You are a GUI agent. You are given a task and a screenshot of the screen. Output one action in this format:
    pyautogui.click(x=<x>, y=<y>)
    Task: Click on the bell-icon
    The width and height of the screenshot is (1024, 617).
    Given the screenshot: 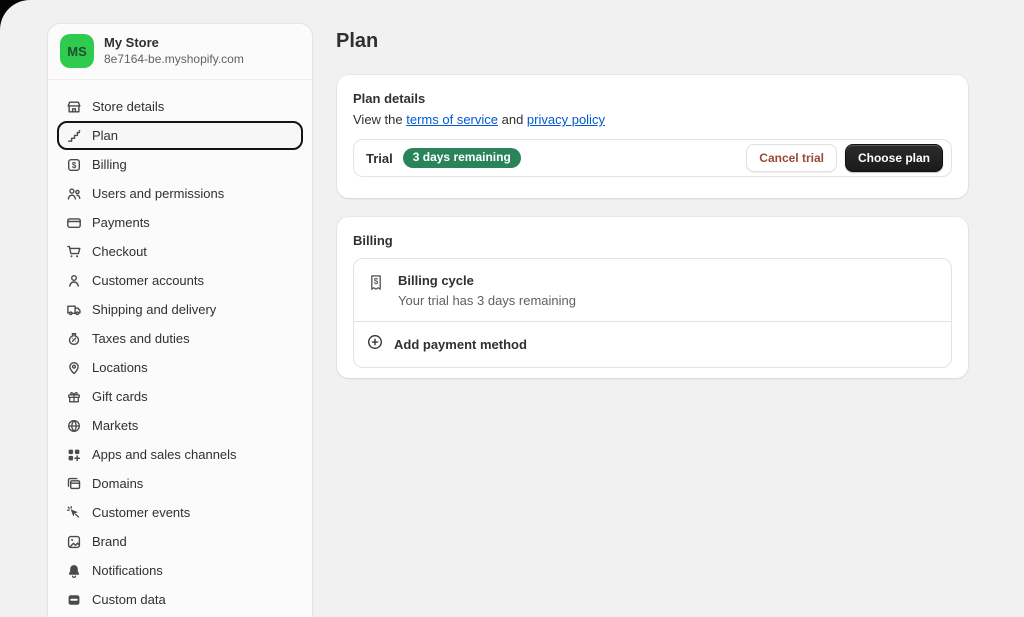 What is the action you would take?
    pyautogui.click(x=73, y=570)
    